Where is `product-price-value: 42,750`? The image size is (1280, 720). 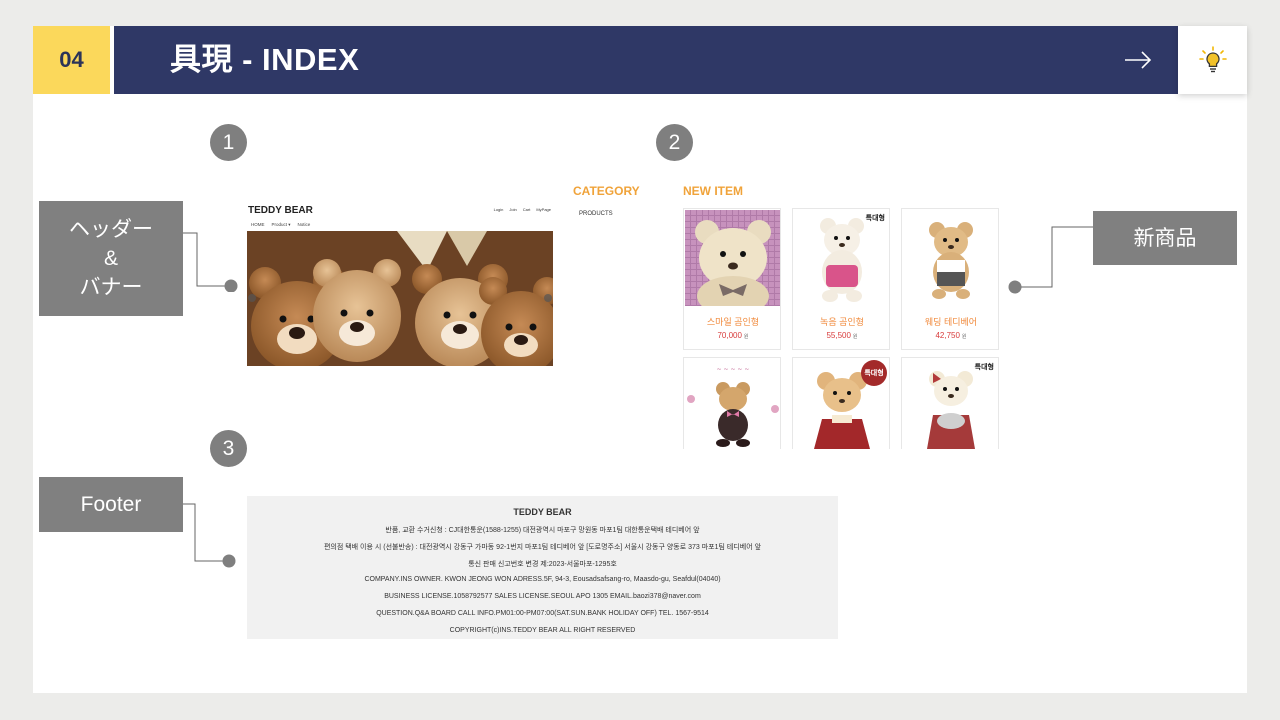 product-price-value: 42,750 is located at coordinates (947, 335).